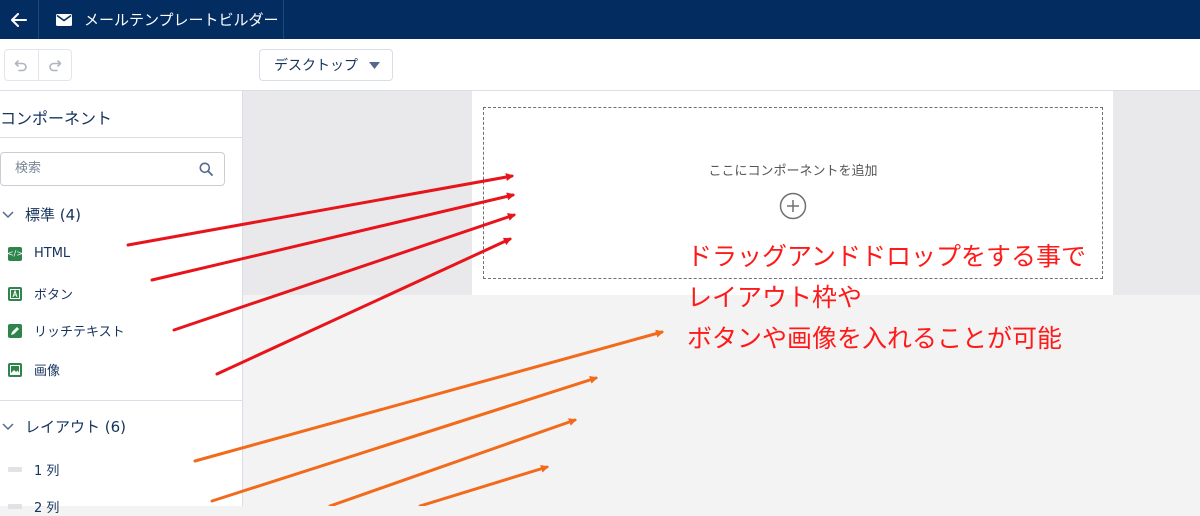  I want to click on annotation-text: ドラッグアンドドロップをする事で レイアウト枠や ボタンや画像を入れることが可能, so click(886, 297).